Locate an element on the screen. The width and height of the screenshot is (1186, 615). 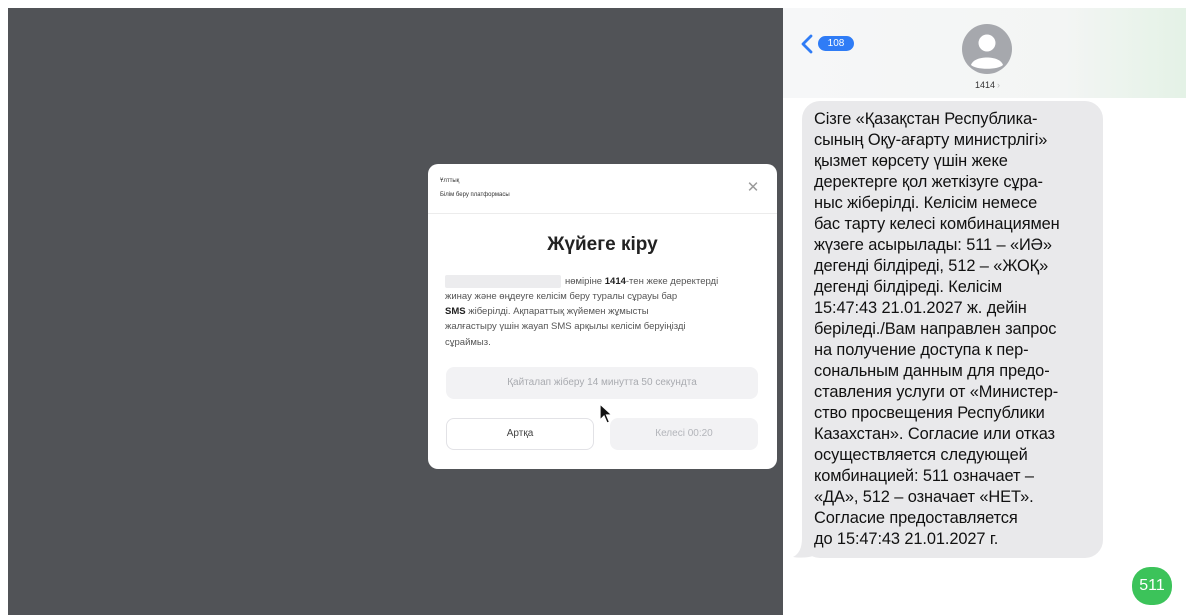
sent-message-bubble: 511 is located at coordinates (1152, 586).